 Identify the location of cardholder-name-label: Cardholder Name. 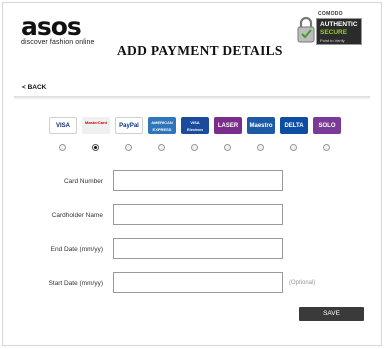
(77, 215).